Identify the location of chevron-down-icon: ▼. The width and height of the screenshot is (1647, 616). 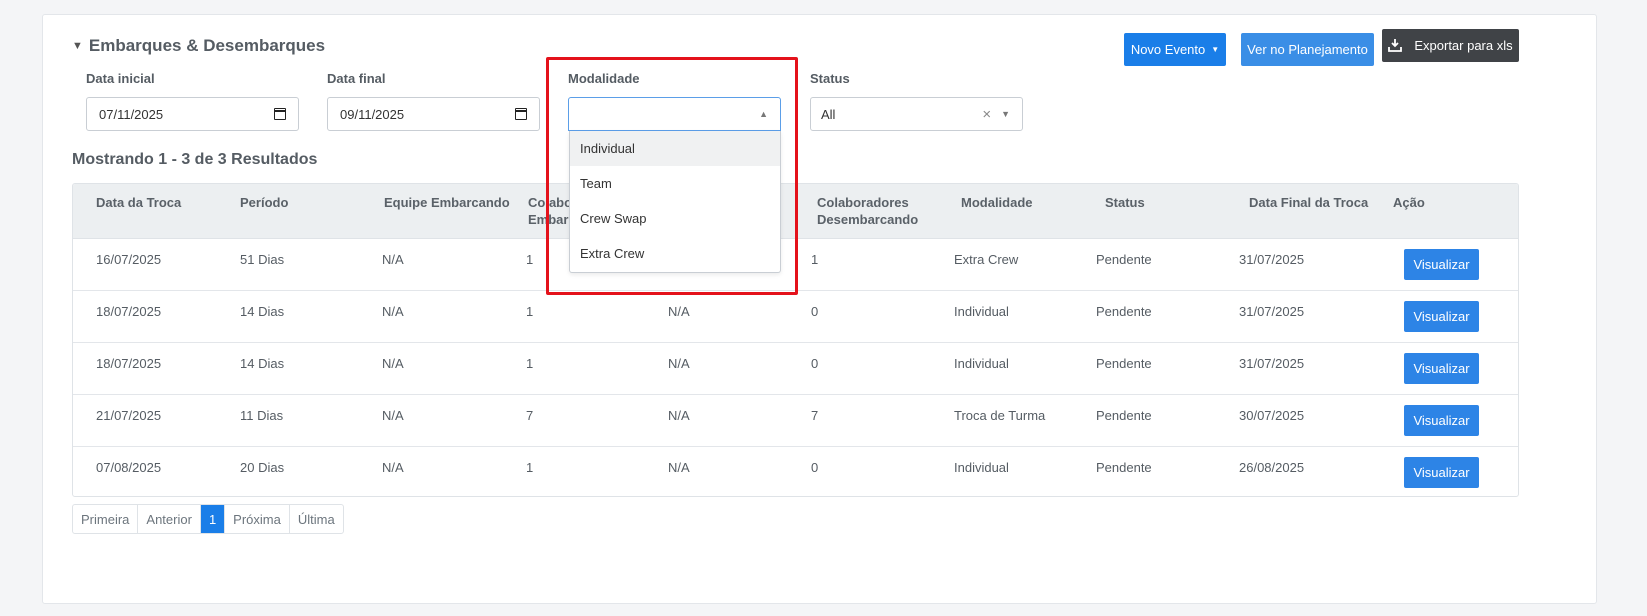
(1005, 114).